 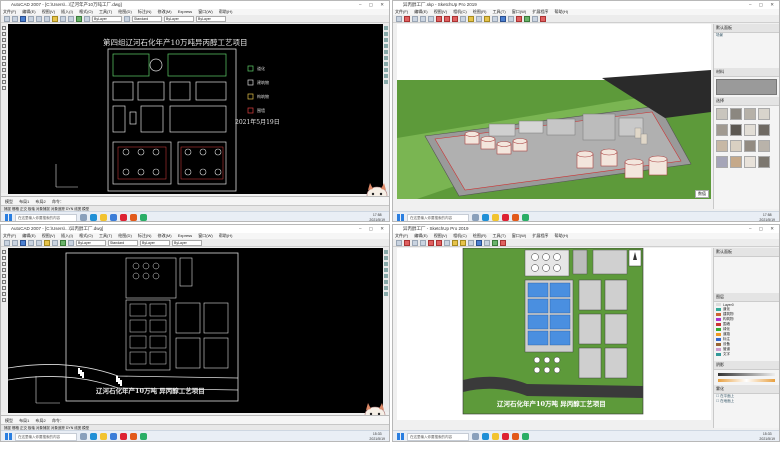 What do you see at coordinates (386, 288) in the screenshot?
I see `trim-tool-icon` at bounding box center [386, 288].